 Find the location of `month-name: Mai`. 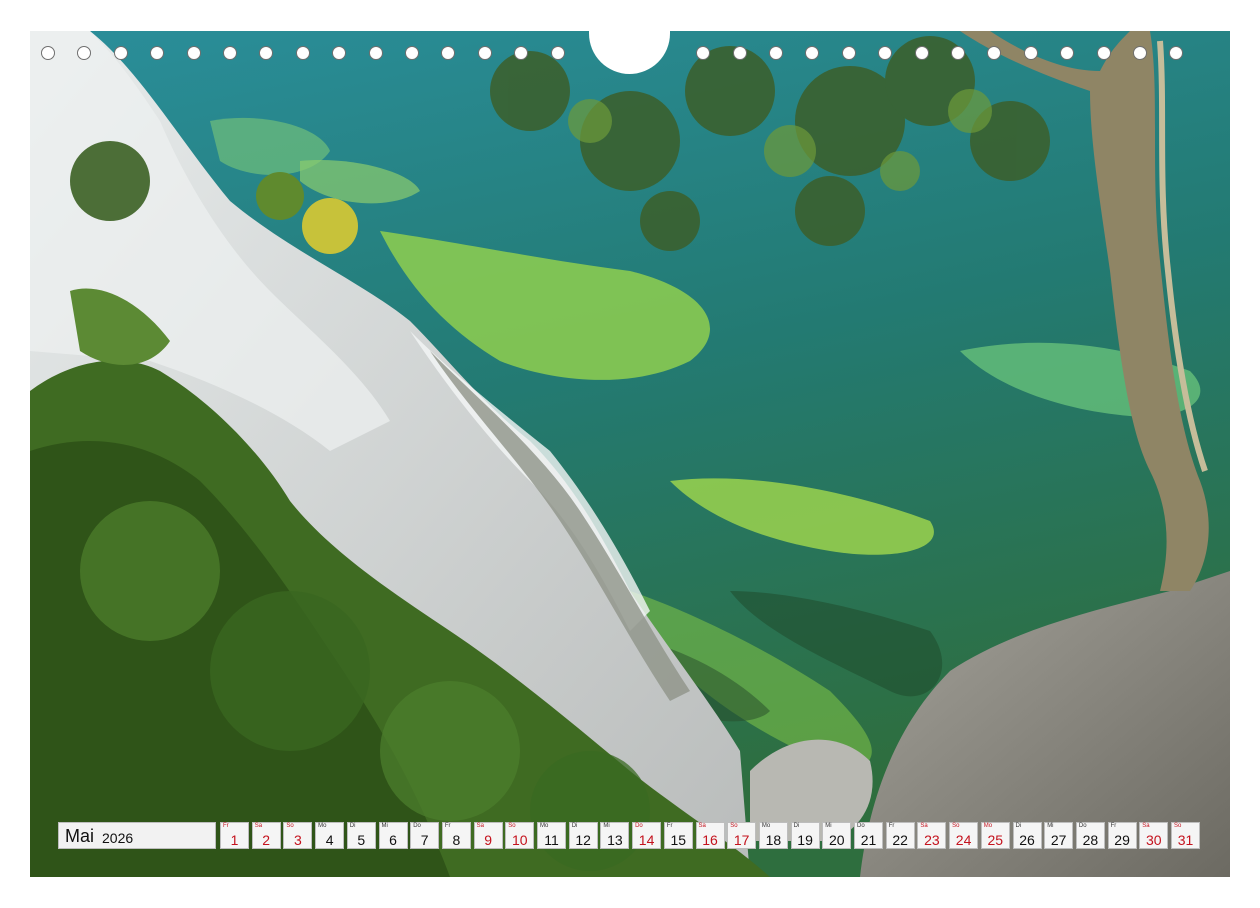

month-name: Mai is located at coordinates (80, 836).